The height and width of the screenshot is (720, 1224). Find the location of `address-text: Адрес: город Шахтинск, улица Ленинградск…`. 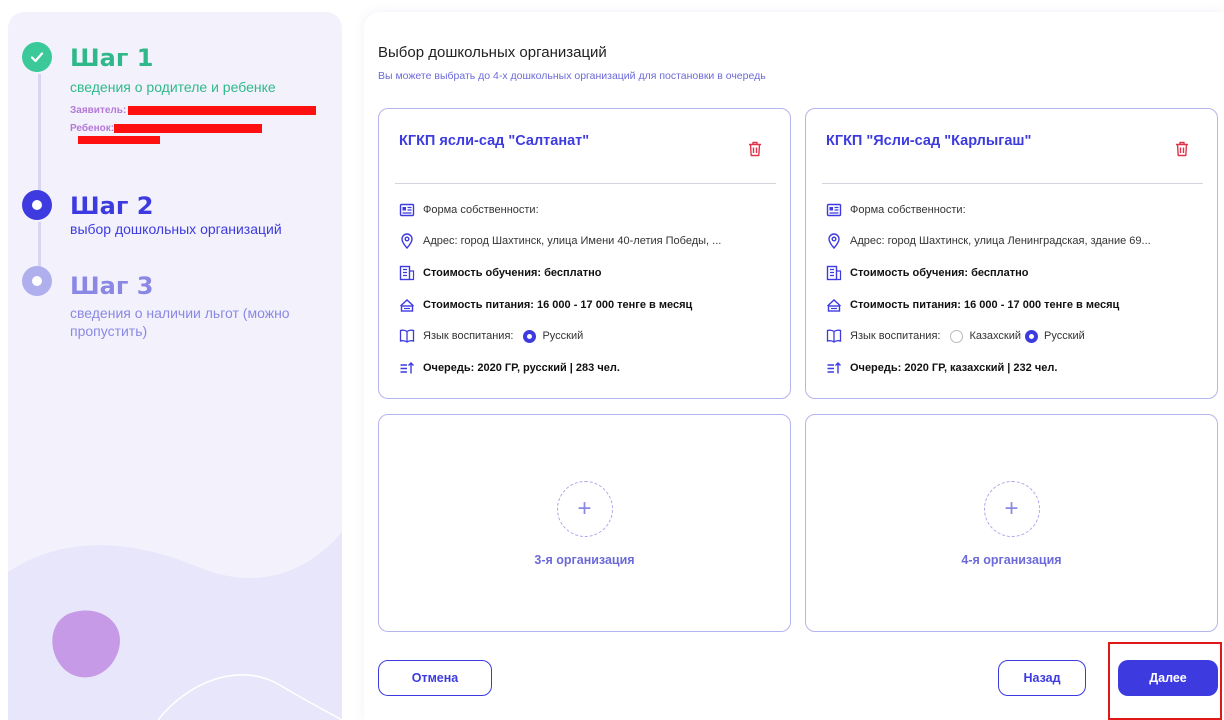

address-text: Адрес: город Шахтинск, улица Ленинградск… is located at coordinates (1000, 241).